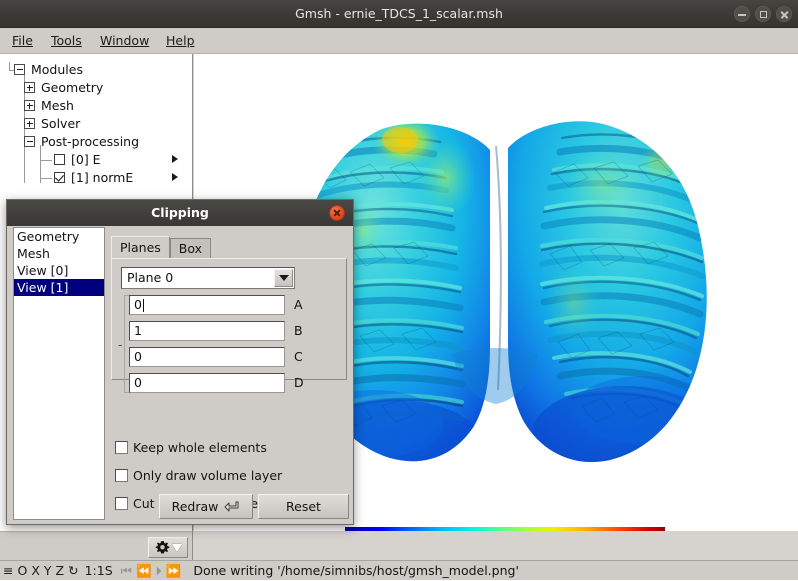  I want to click on menu-tools: Tools, so click(66, 41).